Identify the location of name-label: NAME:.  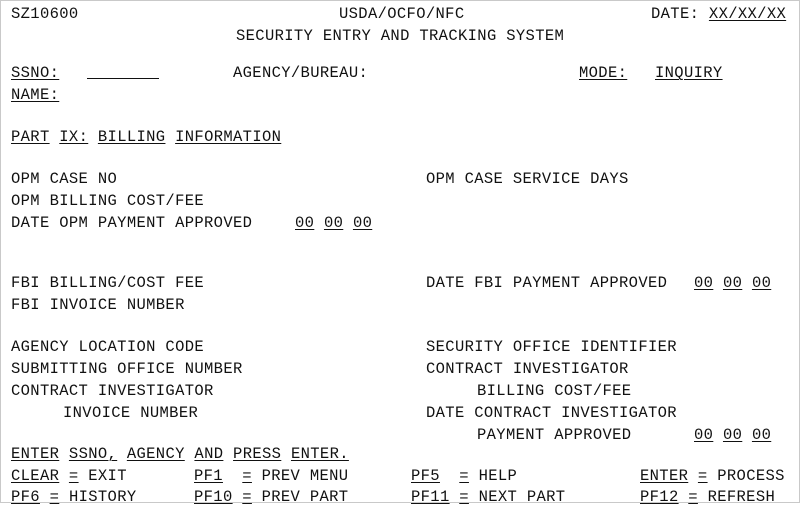
(35, 95).